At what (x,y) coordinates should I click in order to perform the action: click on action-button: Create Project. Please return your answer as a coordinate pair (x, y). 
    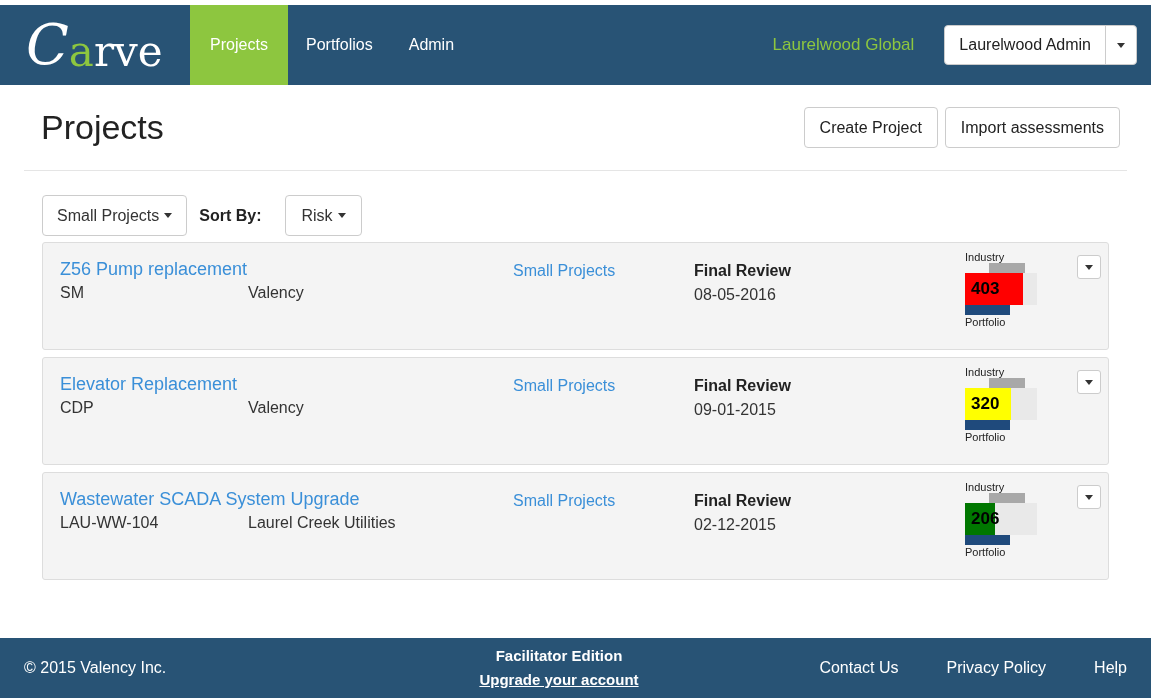
    Looking at the image, I should click on (870, 127).